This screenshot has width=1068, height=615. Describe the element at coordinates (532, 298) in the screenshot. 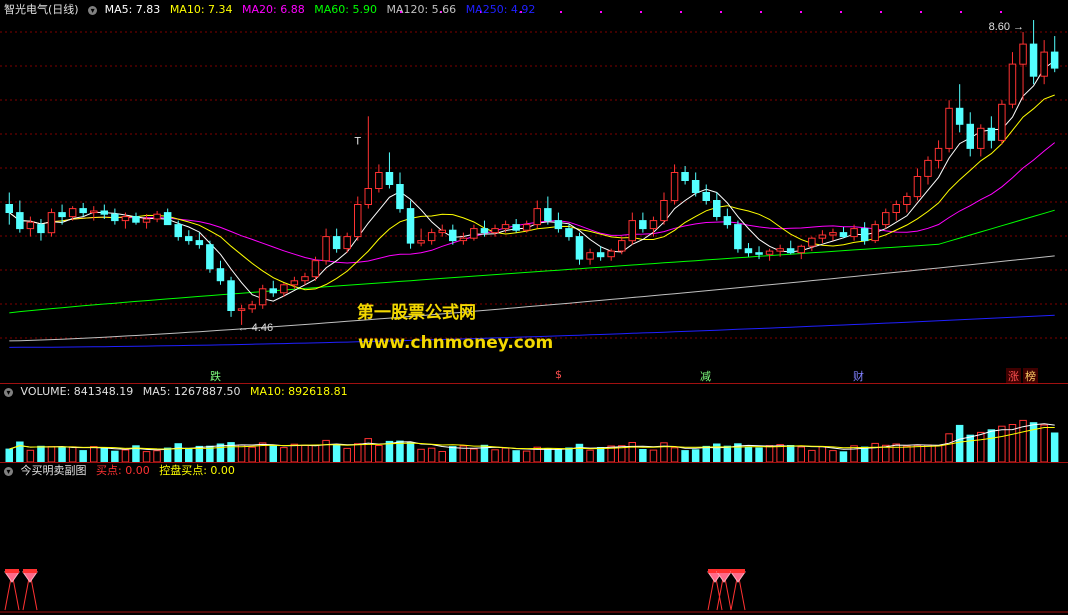

I see `ma120-line` at that location.